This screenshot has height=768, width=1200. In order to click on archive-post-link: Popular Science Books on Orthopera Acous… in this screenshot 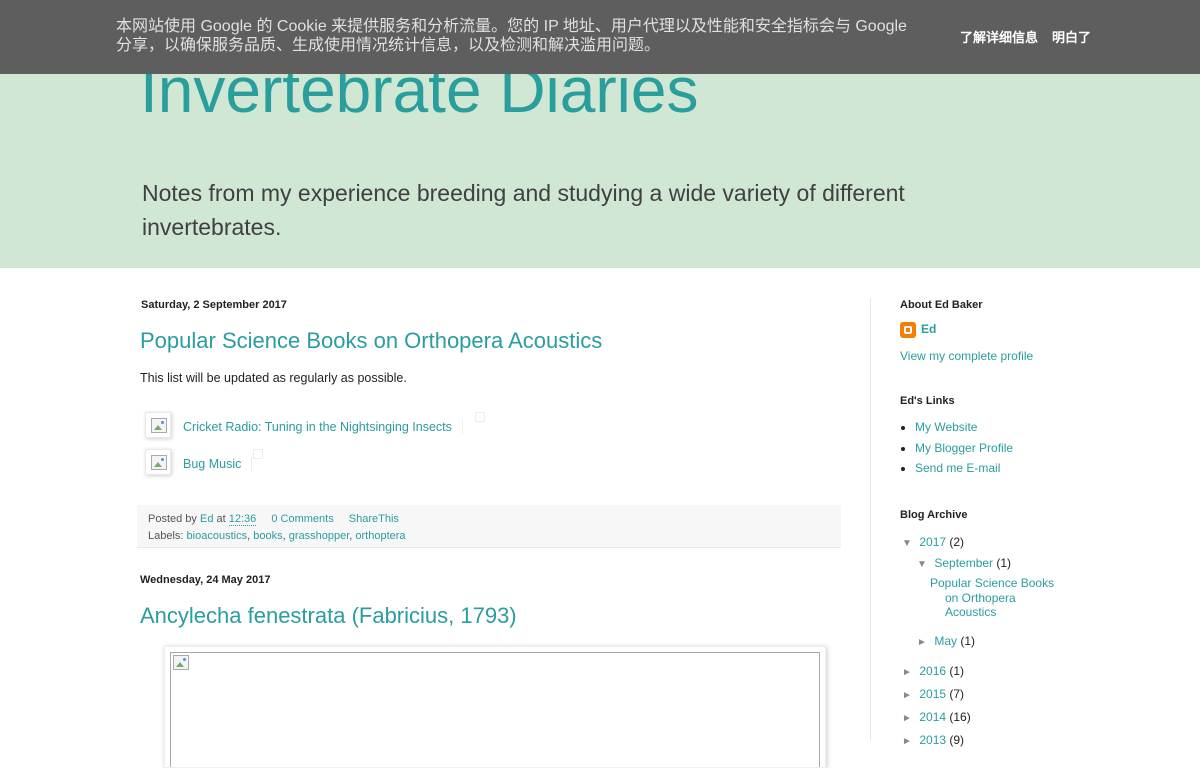, I will do `click(1000, 598)`.